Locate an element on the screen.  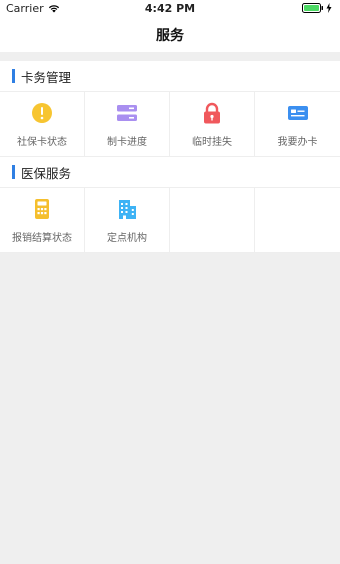
page-title: 服务 is located at coordinates (170, 36).